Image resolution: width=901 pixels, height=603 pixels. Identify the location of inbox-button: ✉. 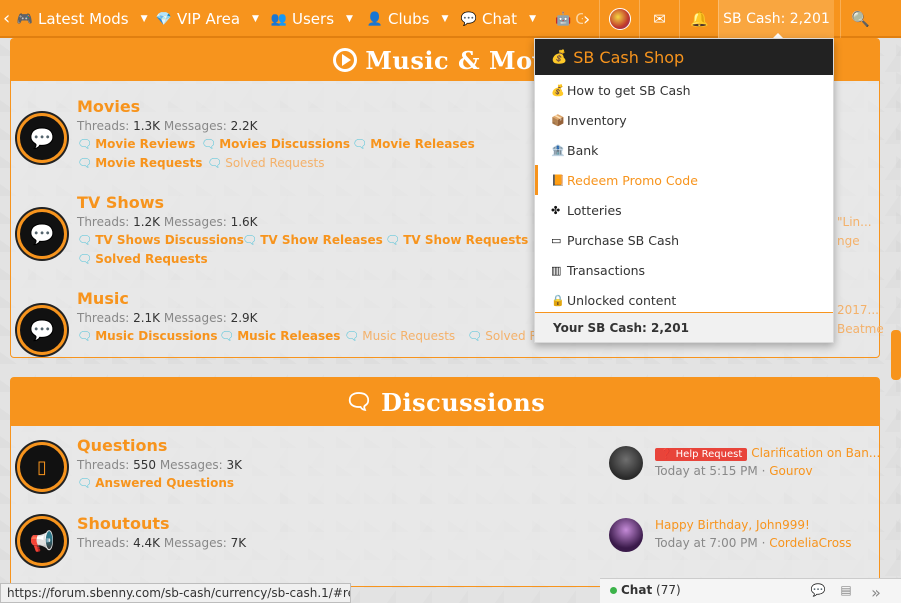
(659, 19).